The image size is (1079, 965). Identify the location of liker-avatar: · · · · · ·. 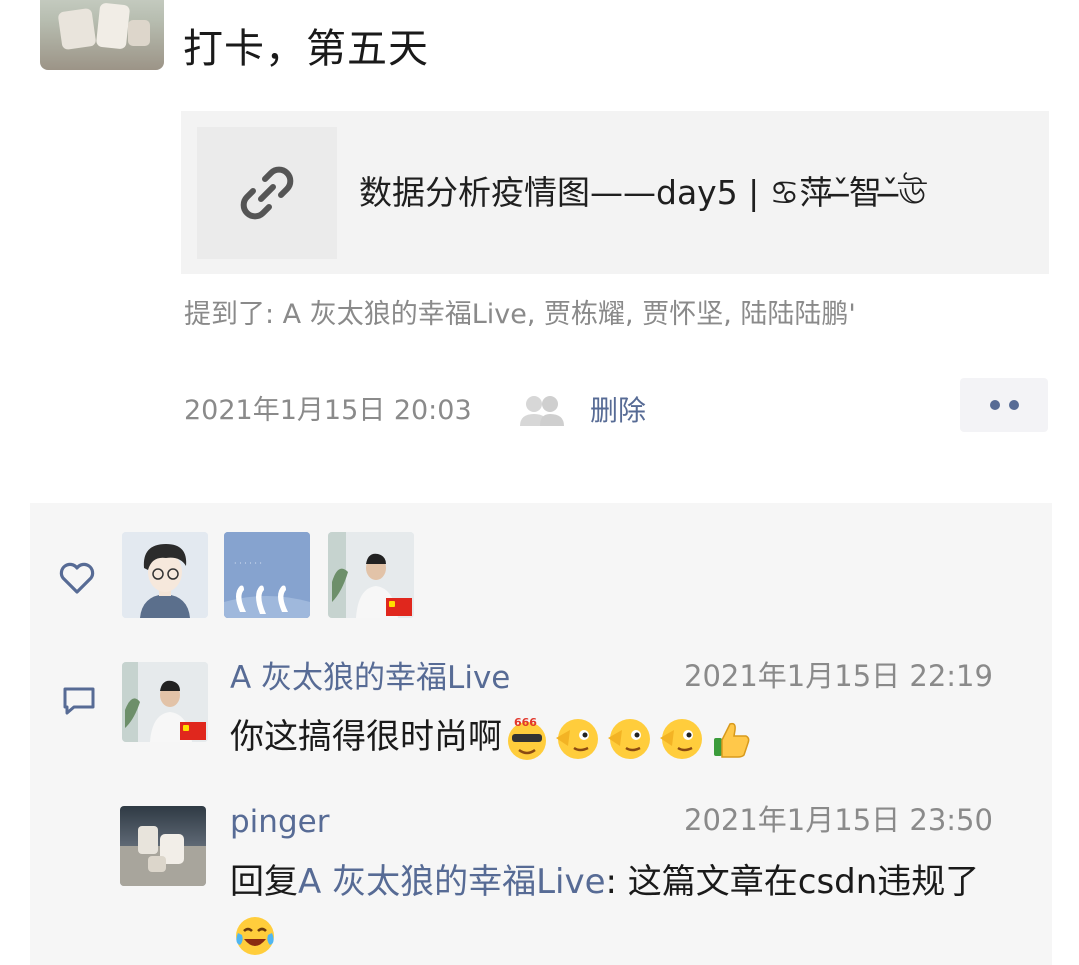
(267, 575).